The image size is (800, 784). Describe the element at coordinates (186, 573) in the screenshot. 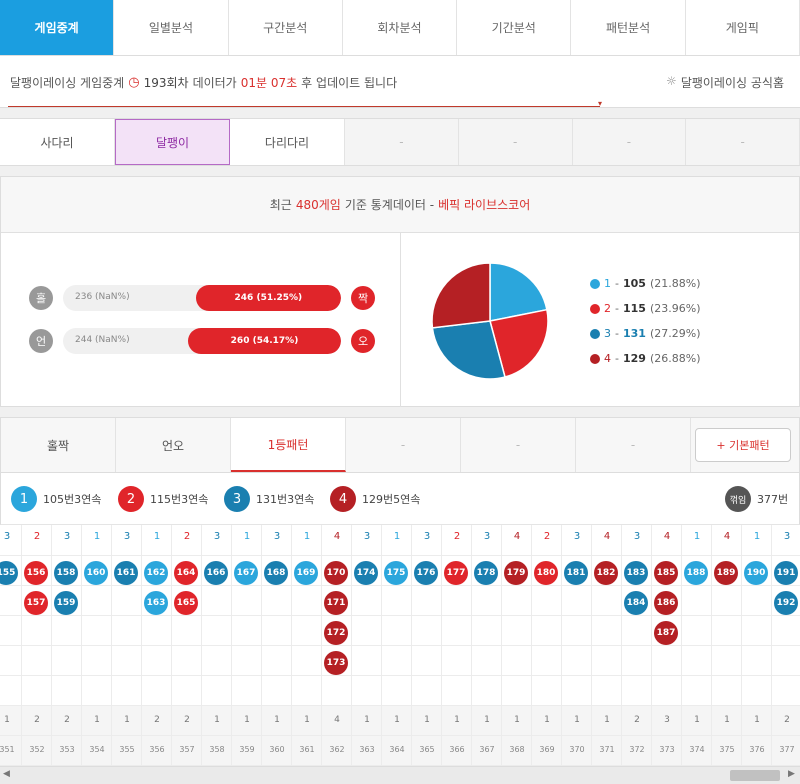

I see `pattern-ball: 164` at that location.